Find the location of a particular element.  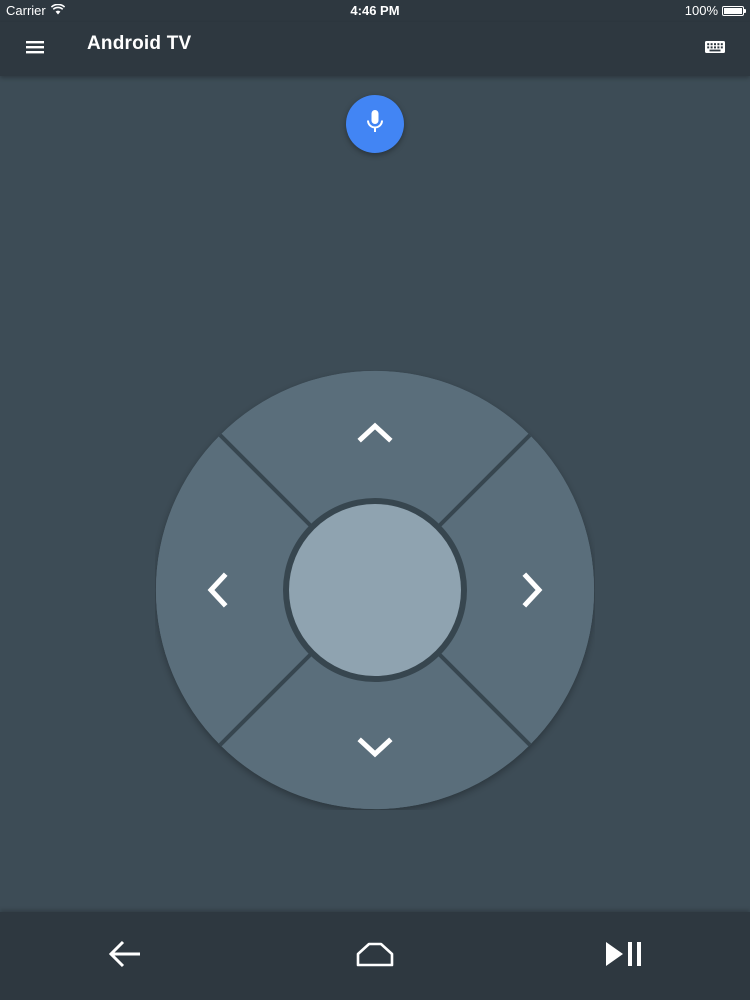

status-time: 4:46 PM is located at coordinates (375, 10).